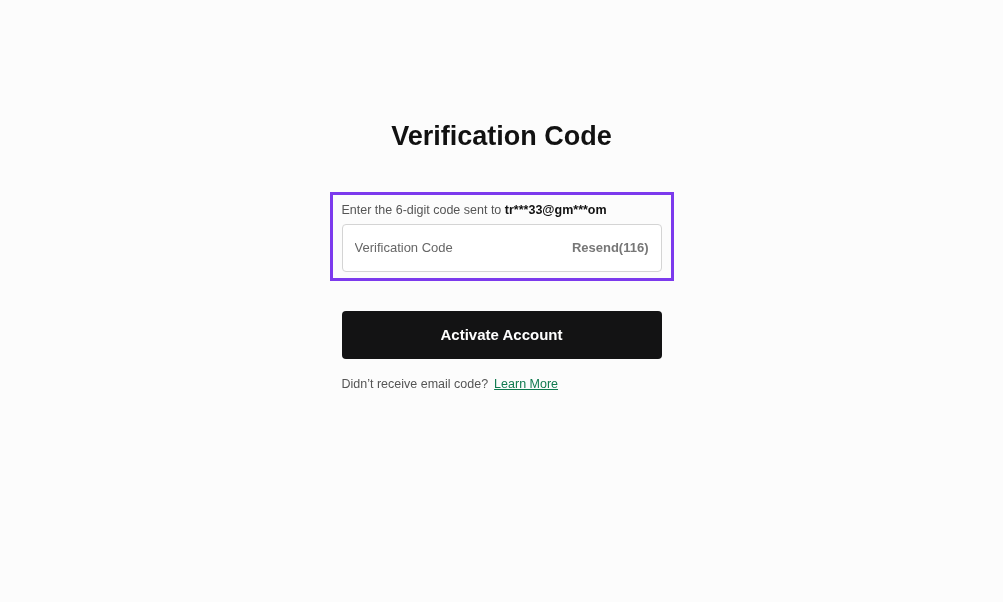  I want to click on page-title: Verification Code, so click(501, 136).